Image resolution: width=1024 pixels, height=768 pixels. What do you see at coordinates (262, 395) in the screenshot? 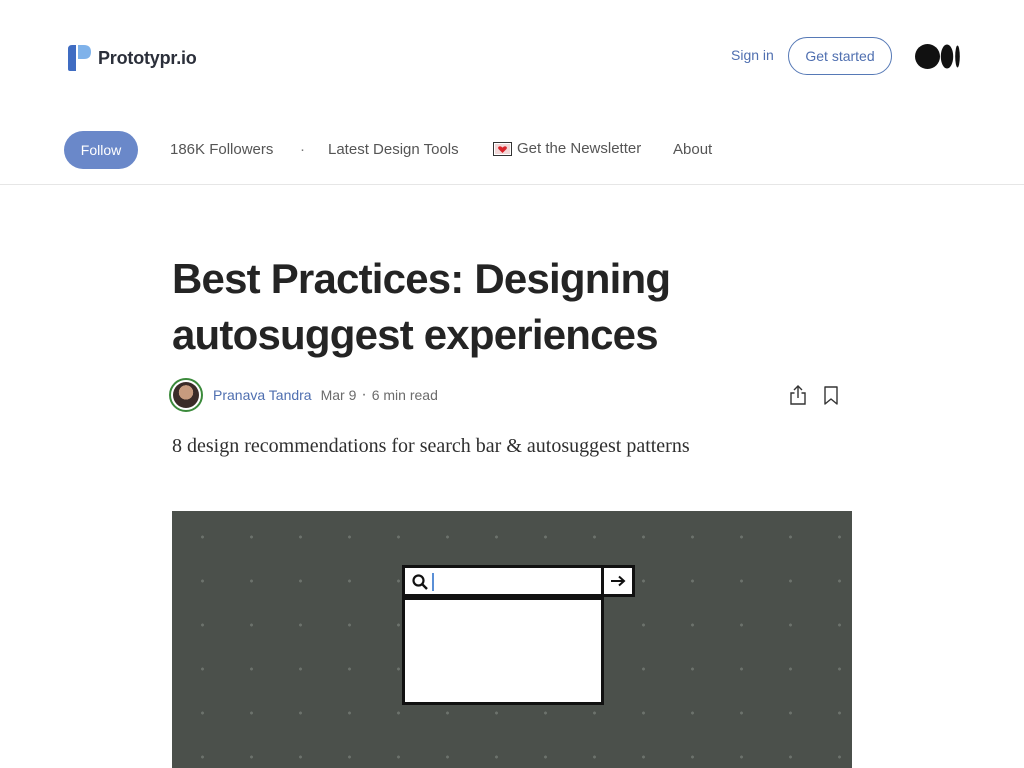
I see `author-name-link: Pranava Tandra` at bounding box center [262, 395].